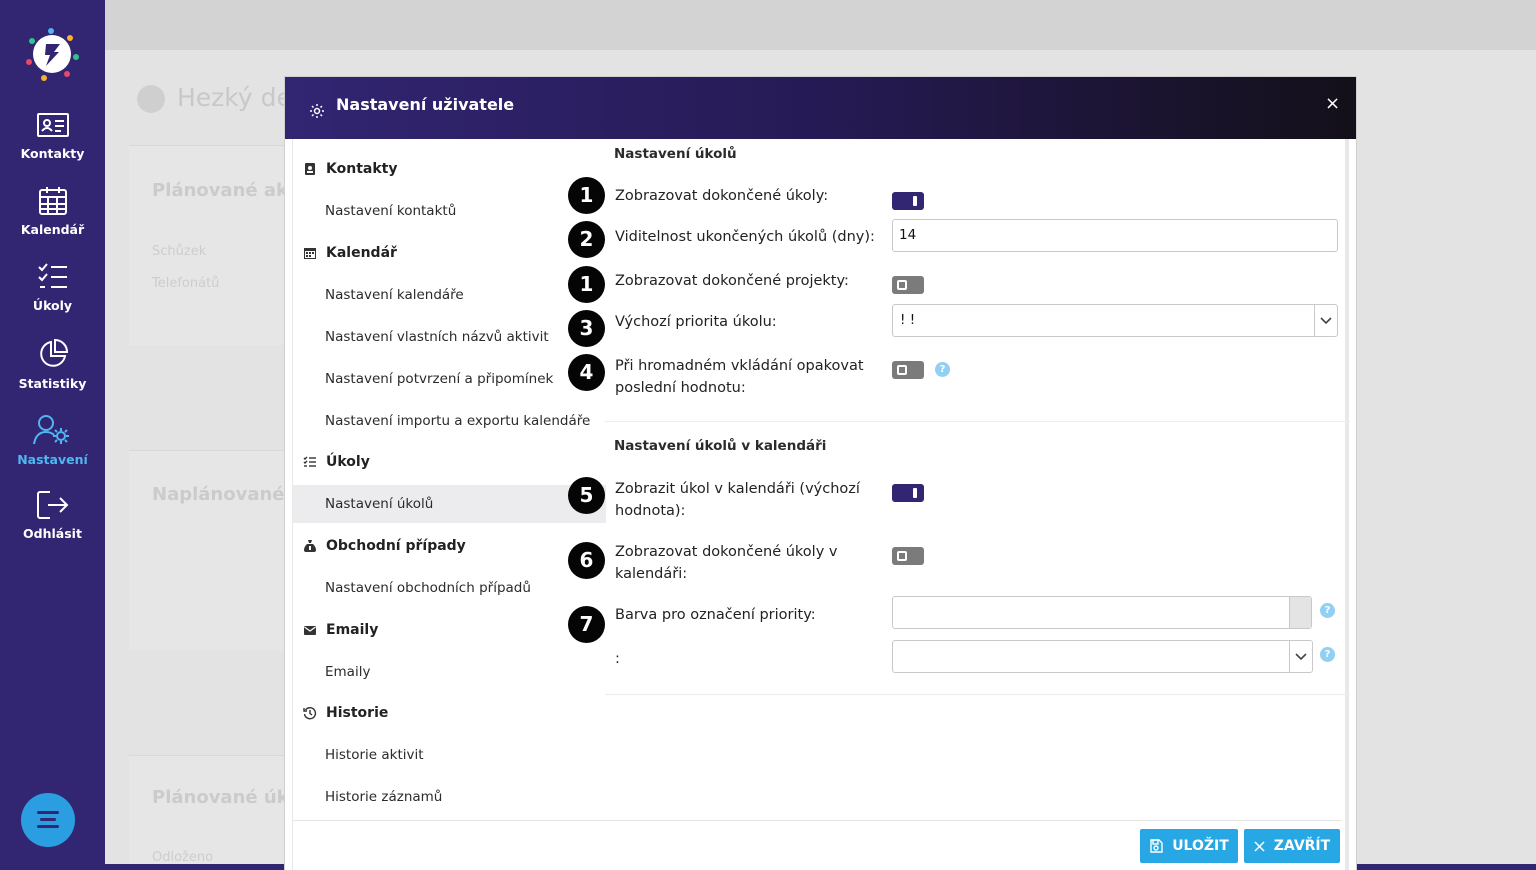  Describe the element at coordinates (310, 630) in the screenshot. I see `envelope-icon` at that location.